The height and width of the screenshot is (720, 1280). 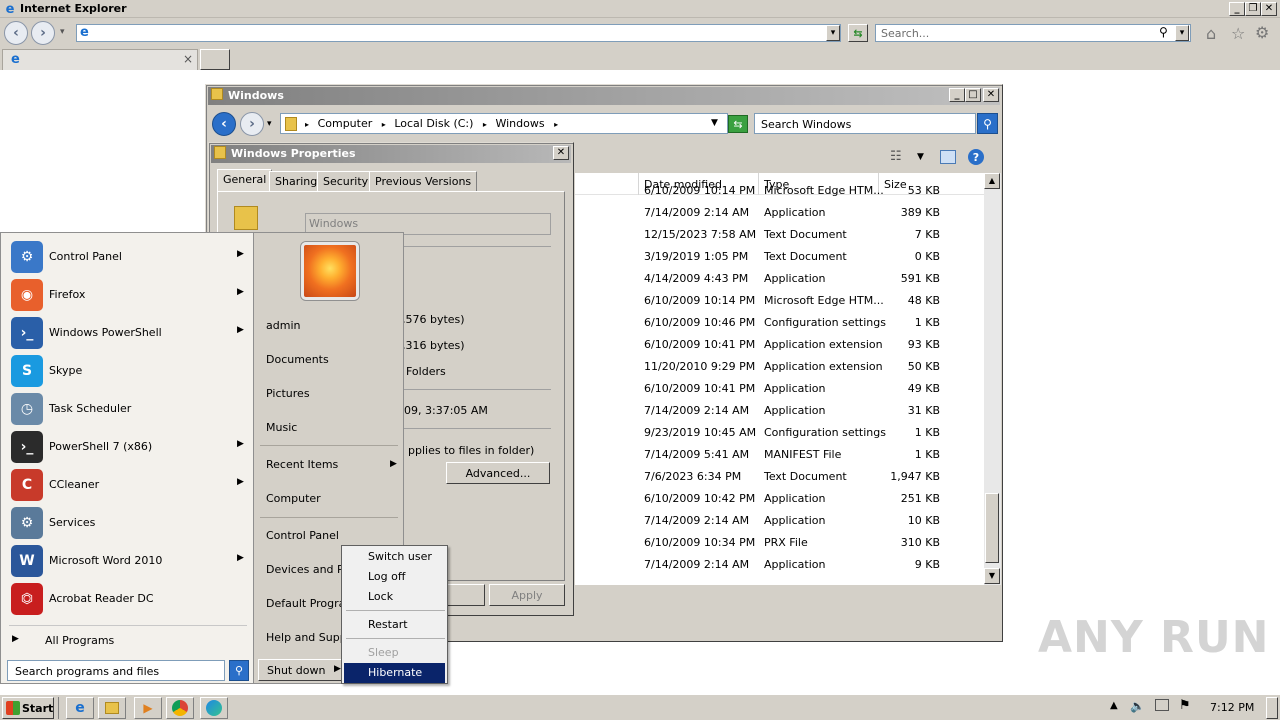 What do you see at coordinates (1237, 9) in the screenshot?
I see `minimize-button: _` at bounding box center [1237, 9].